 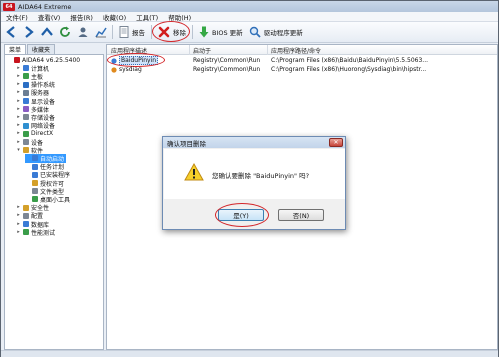 What do you see at coordinates (42, 134) in the screenshot?
I see `tree-item-label: DirectX` at bounding box center [42, 134].